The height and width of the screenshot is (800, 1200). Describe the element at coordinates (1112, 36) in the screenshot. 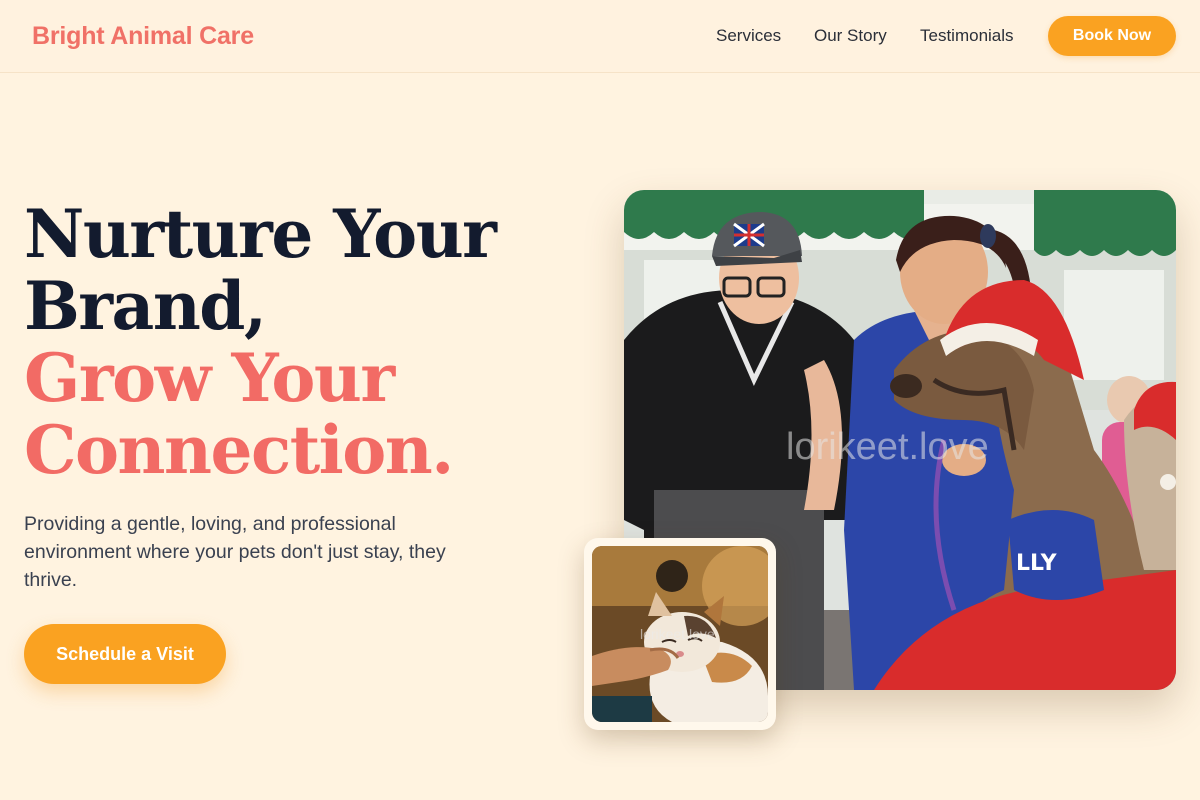

I see `book-now-button: Book Now` at that location.